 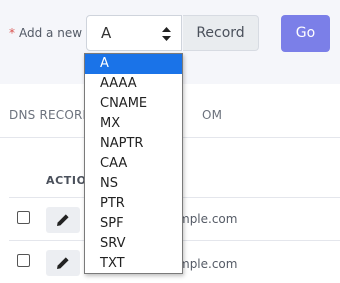 I want to click on dropdown-option: SRV, so click(x=133, y=244).